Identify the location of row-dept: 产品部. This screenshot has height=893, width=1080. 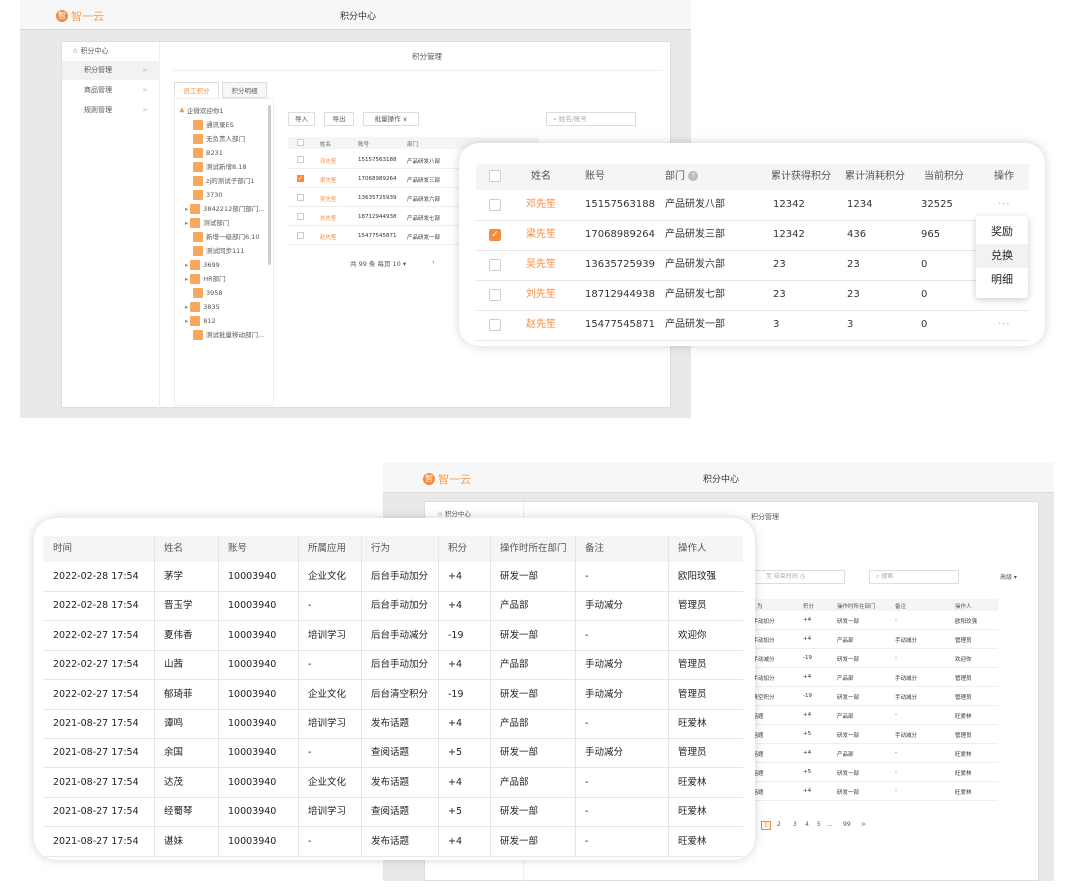
(514, 664).